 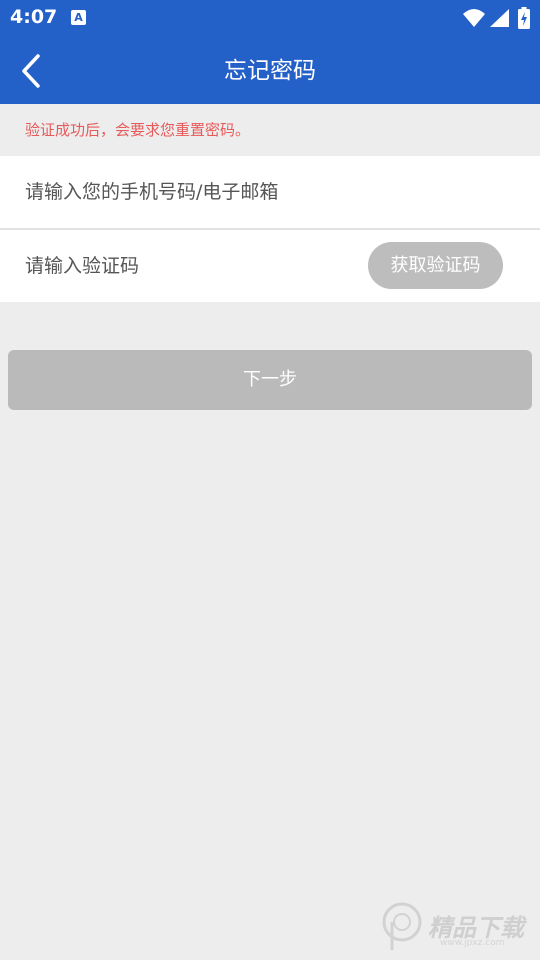 I want to click on next-button: 下一步, so click(x=270, y=380).